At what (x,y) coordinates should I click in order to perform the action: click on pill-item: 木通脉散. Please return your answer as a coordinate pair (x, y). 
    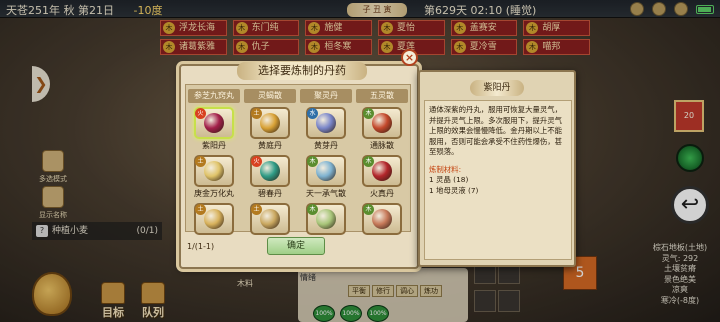
    Looking at the image, I should click on (382, 129).